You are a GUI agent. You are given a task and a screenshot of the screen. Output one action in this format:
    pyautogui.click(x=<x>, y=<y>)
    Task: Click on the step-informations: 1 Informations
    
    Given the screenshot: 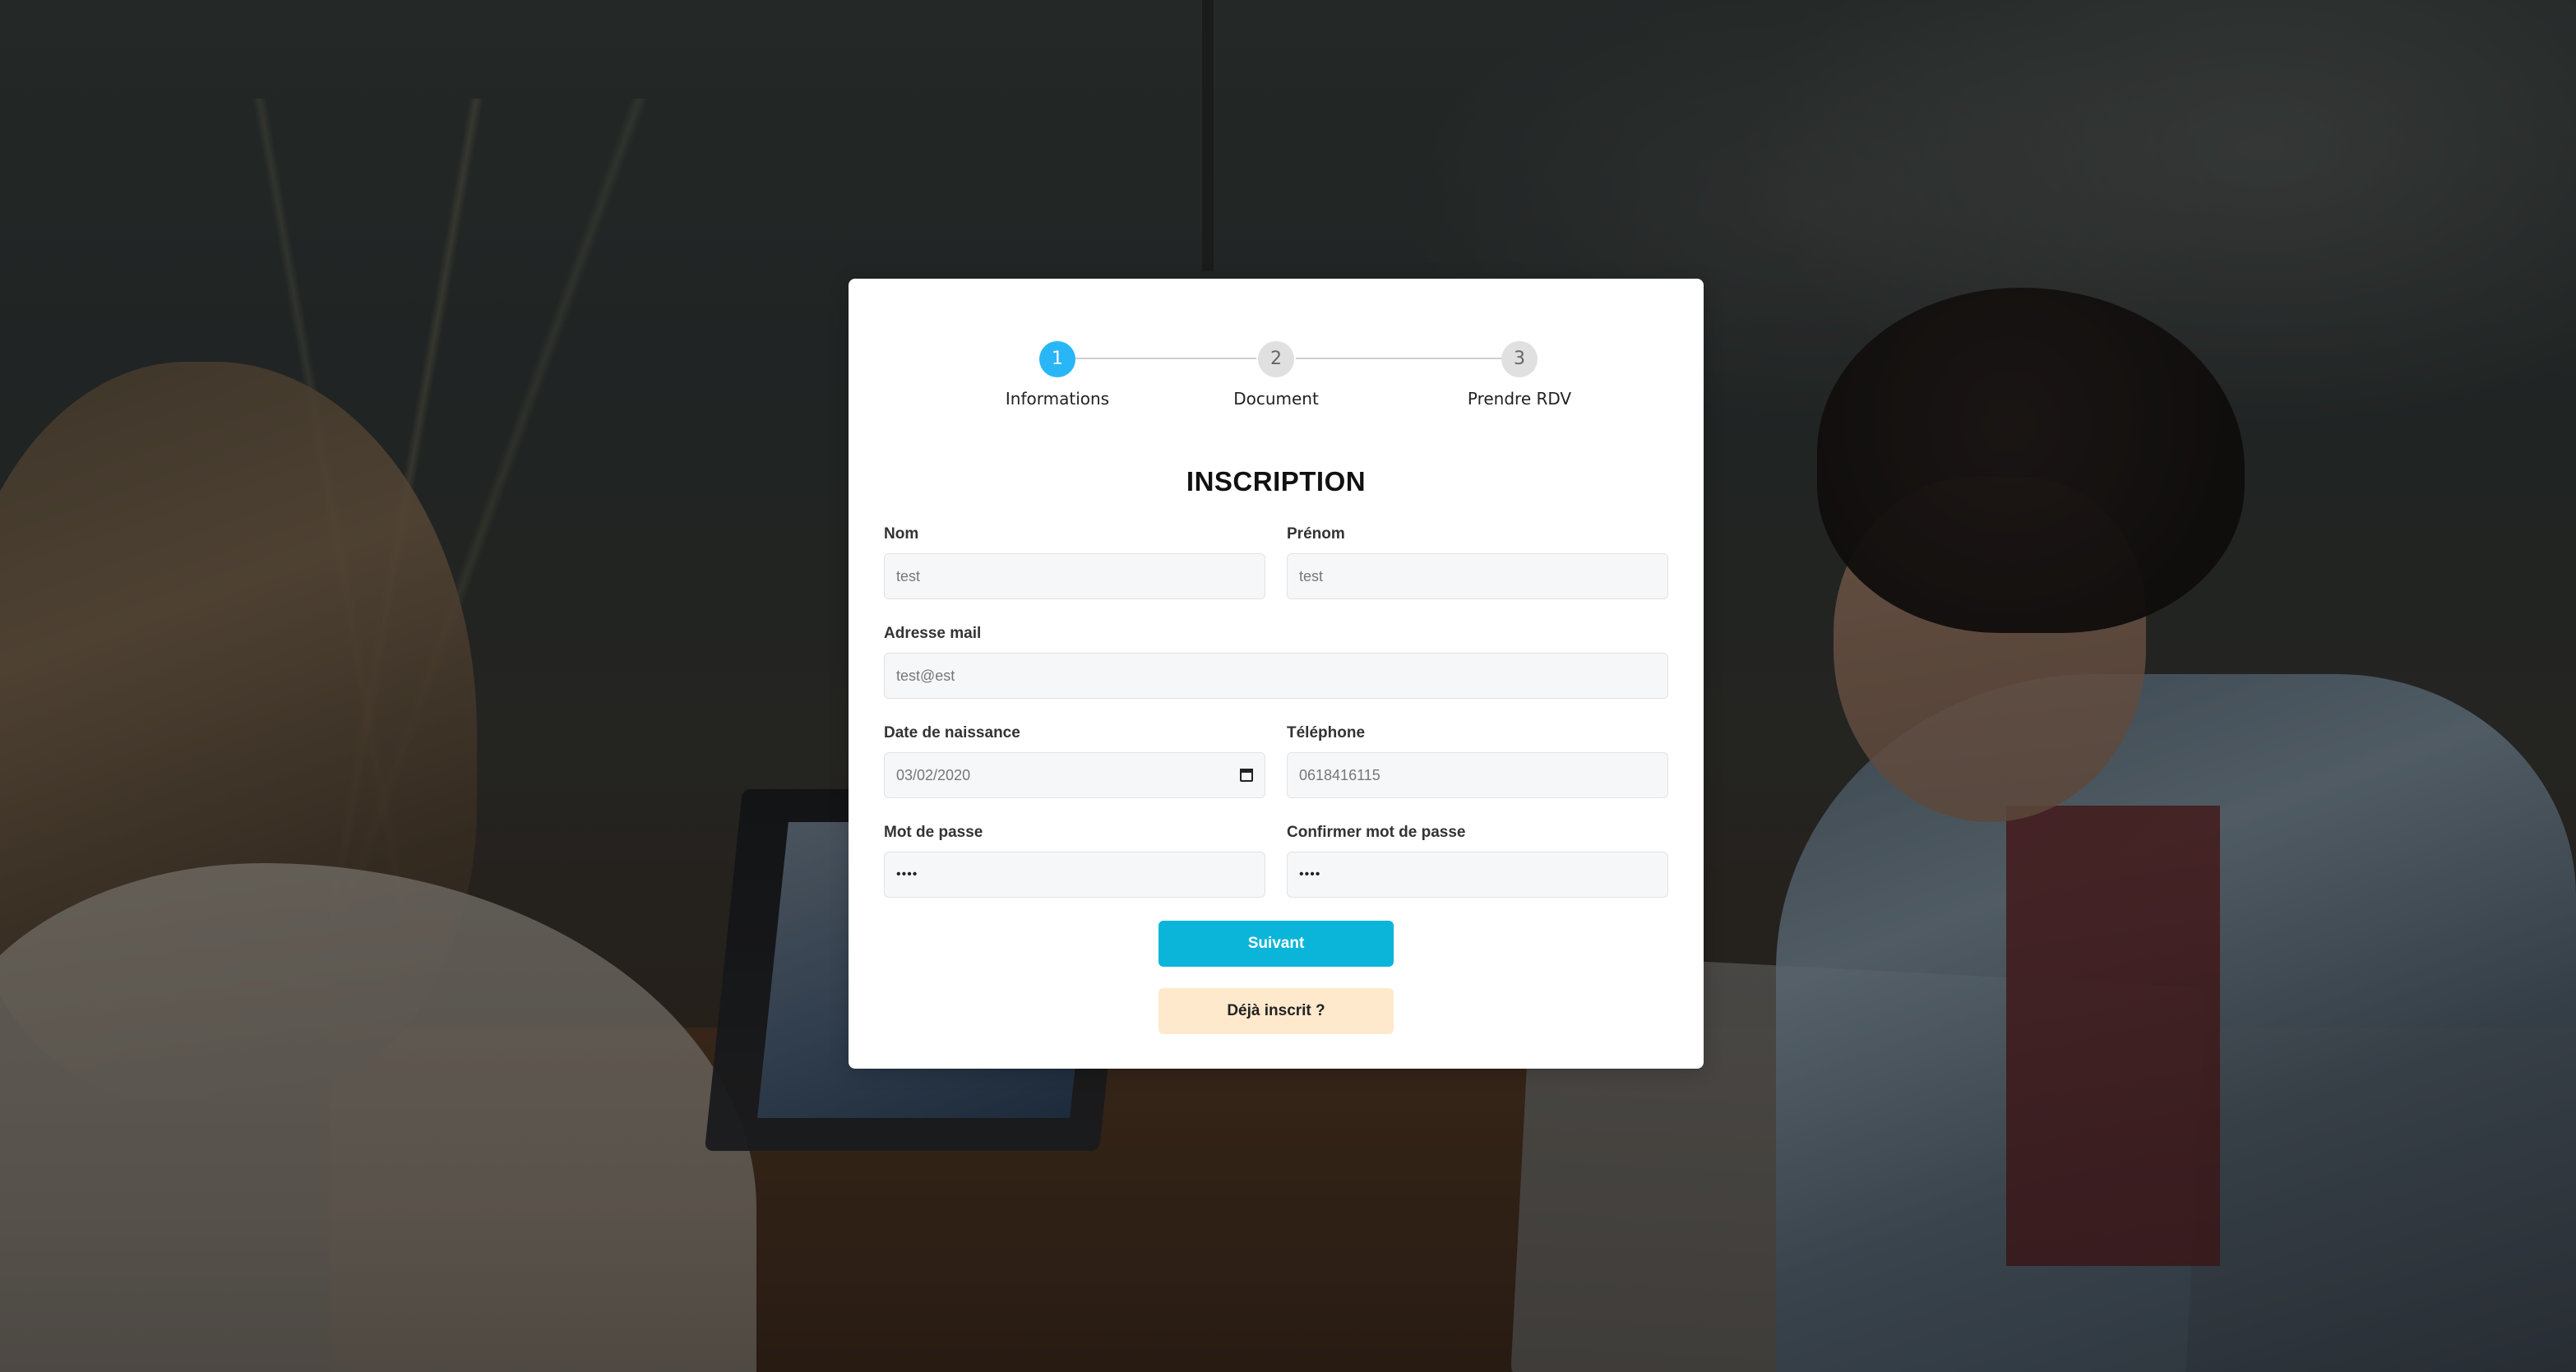 What is the action you would take?
    pyautogui.click(x=1057, y=375)
    